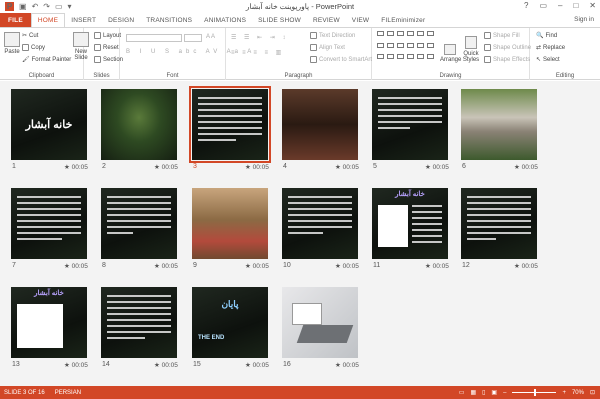  I want to click on tab-transitions: TRANSITIONS, so click(169, 20).